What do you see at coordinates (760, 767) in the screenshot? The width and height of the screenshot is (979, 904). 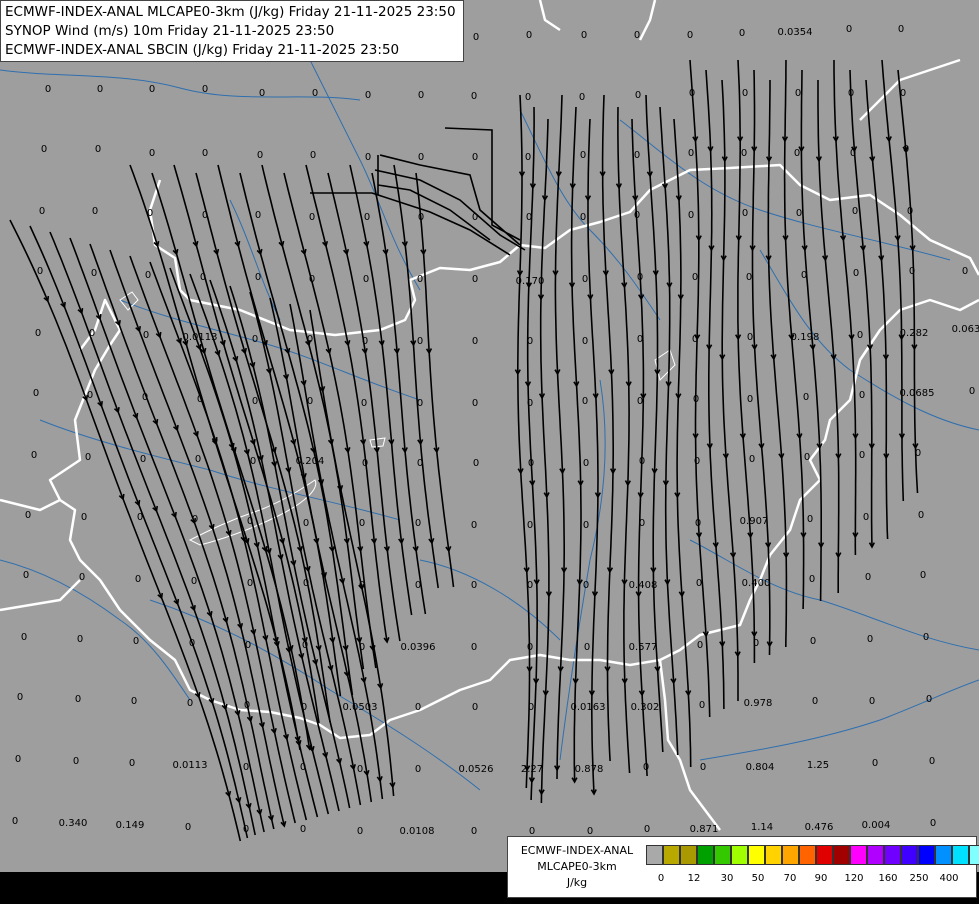 I see `value-label: 0.804` at bounding box center [760, 767].